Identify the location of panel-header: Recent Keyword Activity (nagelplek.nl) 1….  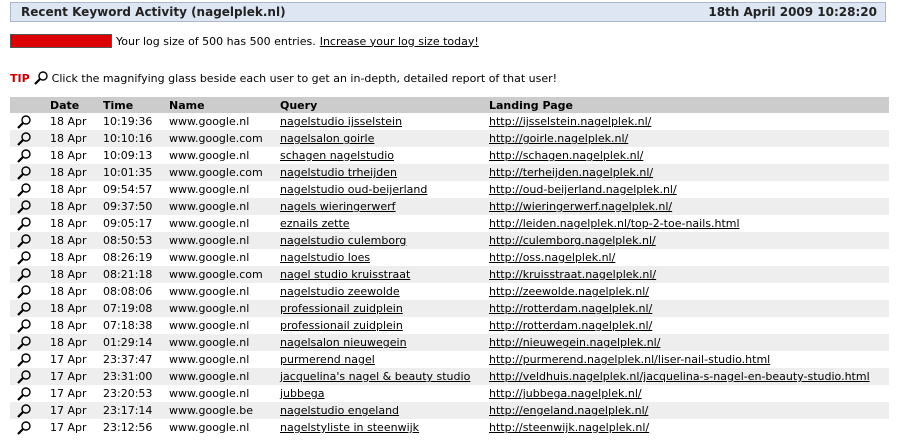
(448, 12).